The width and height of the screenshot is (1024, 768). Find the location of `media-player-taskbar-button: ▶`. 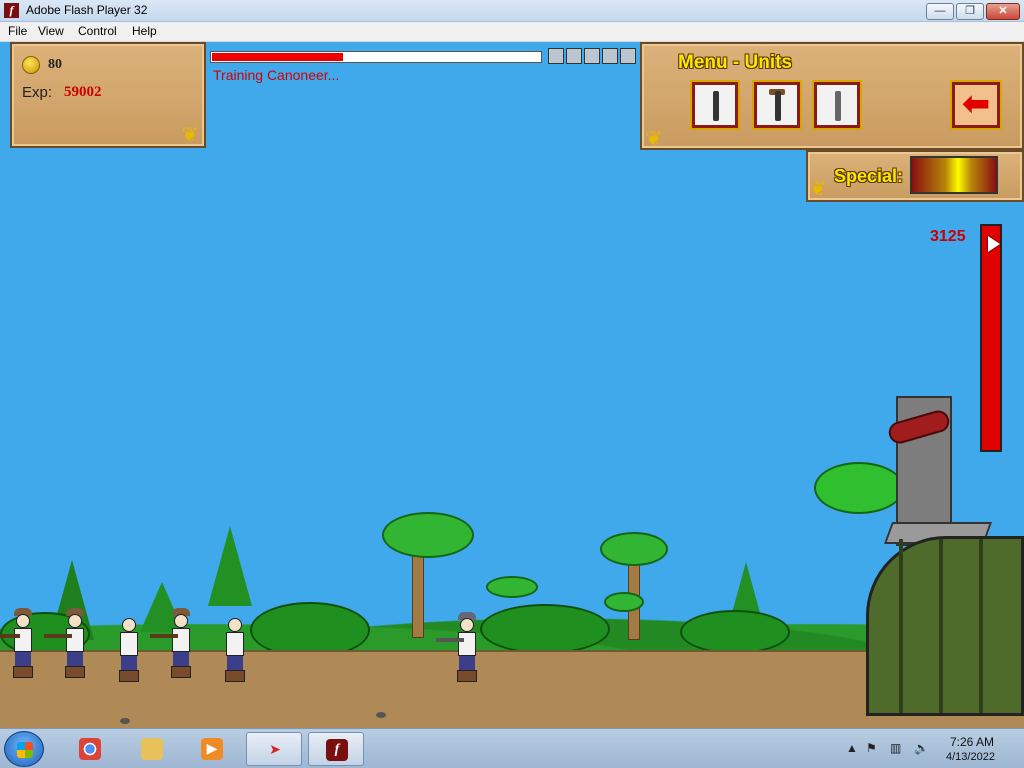

media-player-taskbar-button: ▶ is located at coordinates (212, 749).